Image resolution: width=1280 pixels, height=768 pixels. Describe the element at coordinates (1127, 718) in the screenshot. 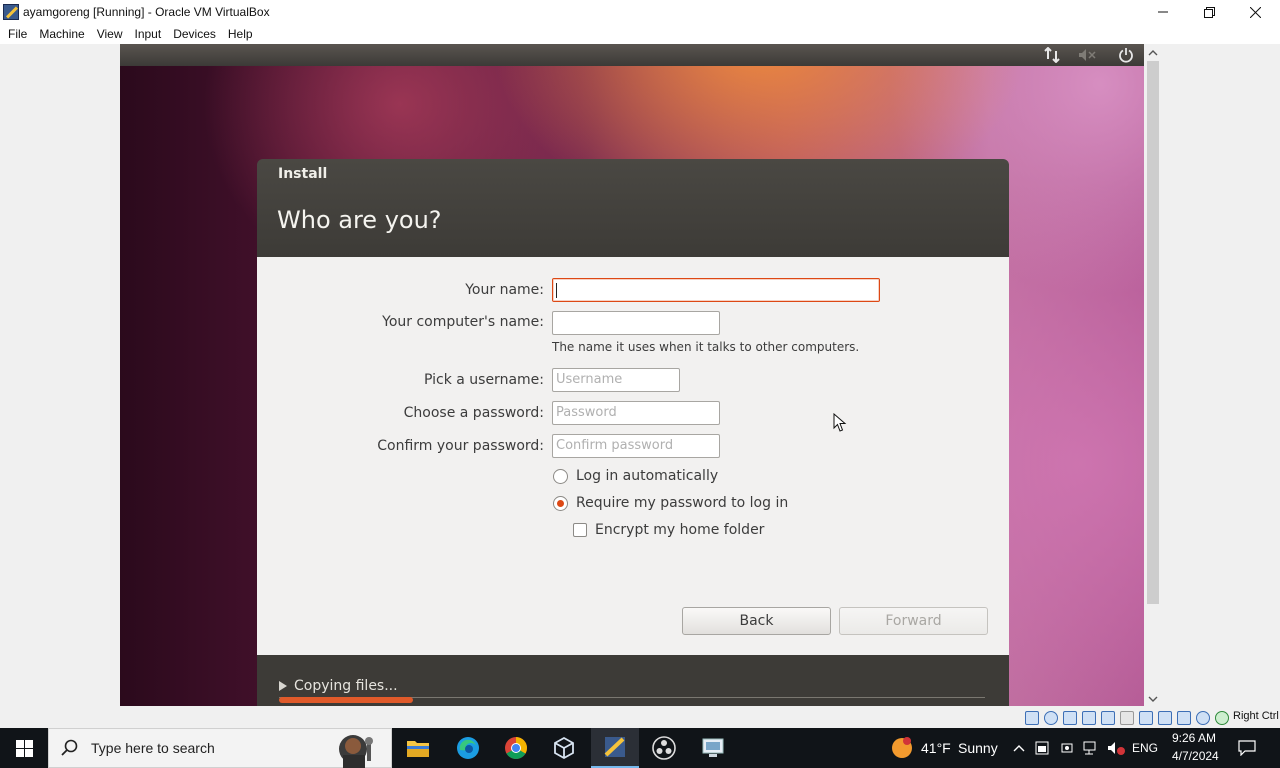

I see `shared-folders-status-icon` at that location.